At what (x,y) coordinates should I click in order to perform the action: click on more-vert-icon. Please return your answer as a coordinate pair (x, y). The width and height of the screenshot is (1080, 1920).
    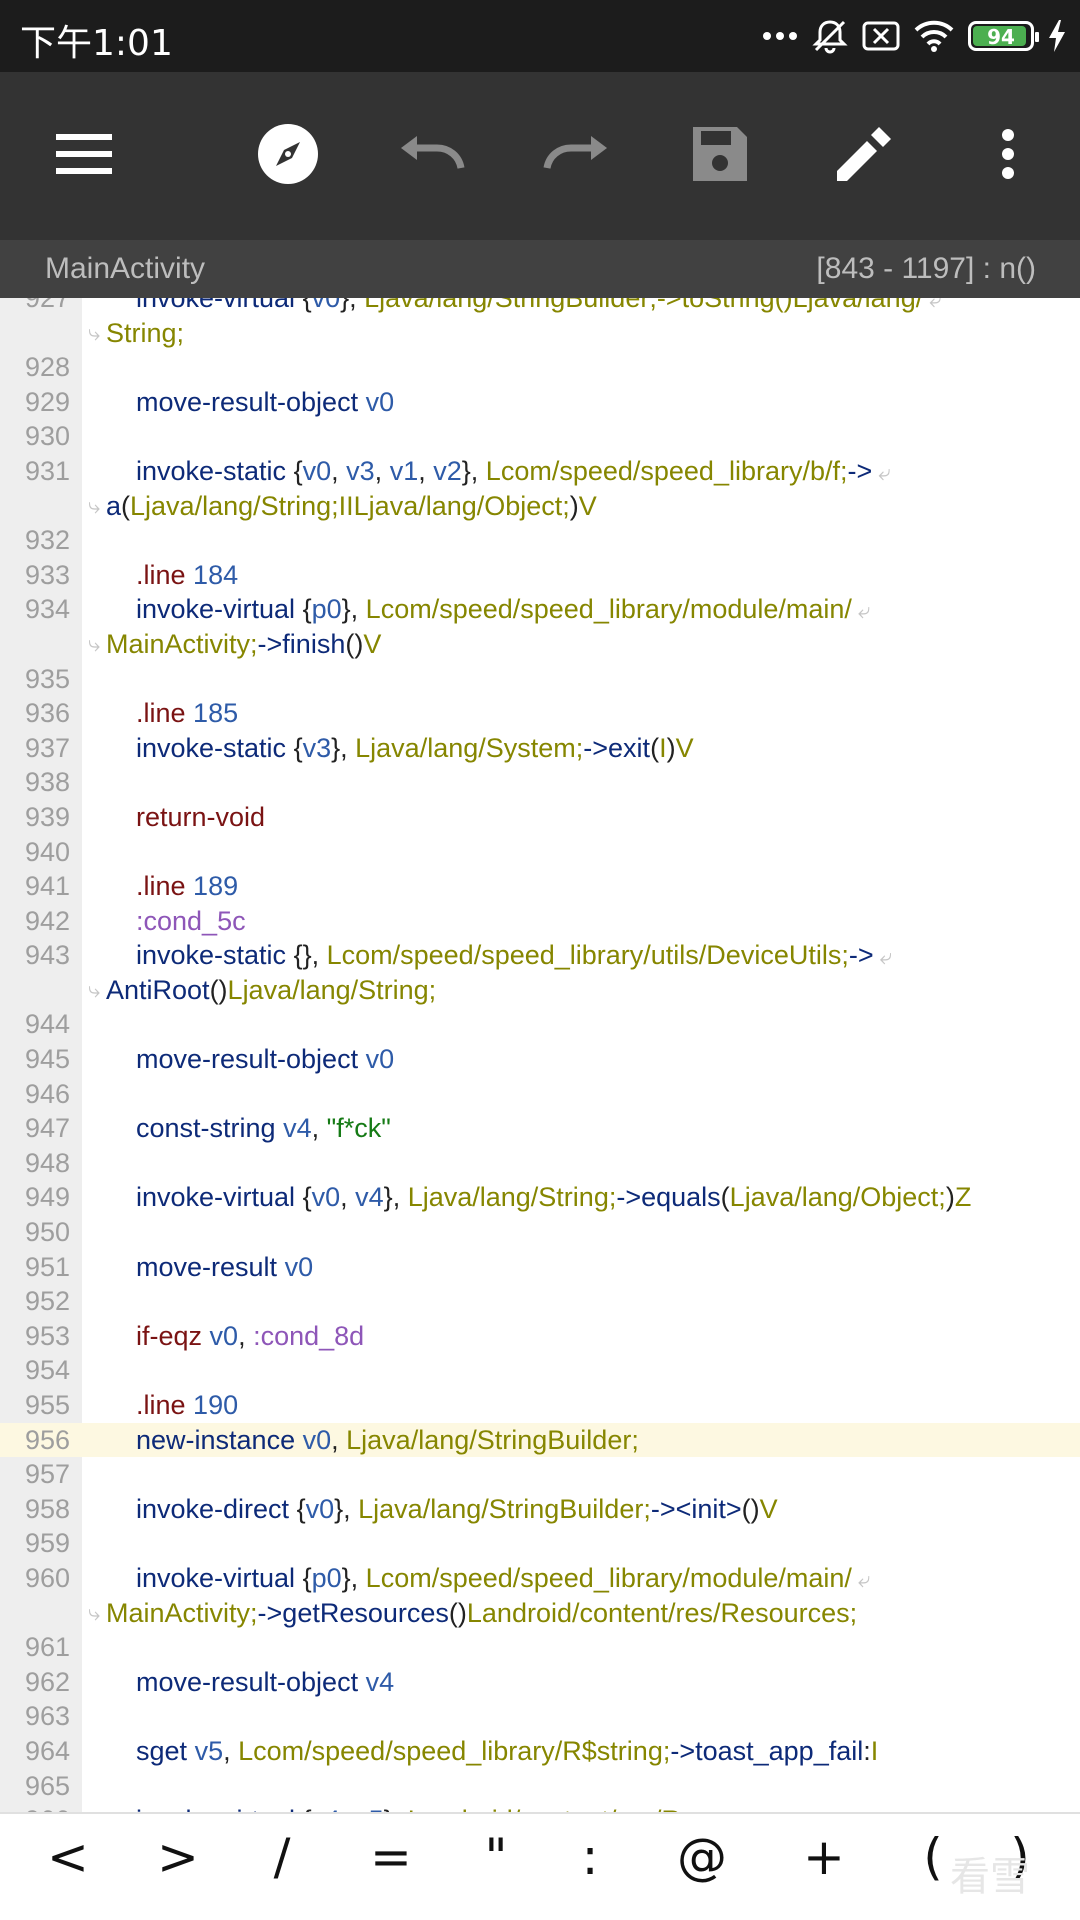
    Looking at the image, I should click on (1008, 156).